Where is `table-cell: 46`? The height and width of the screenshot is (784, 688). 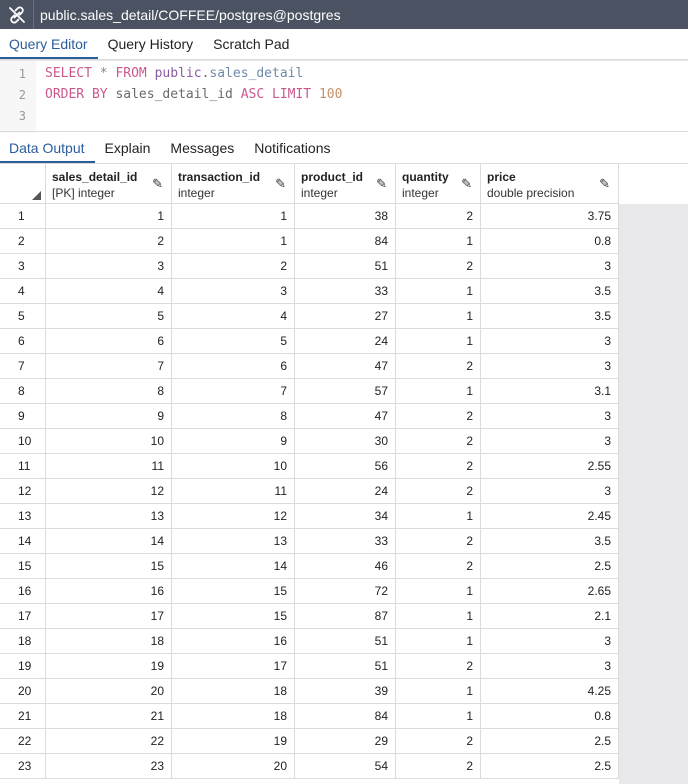
table-cell: 46 is located at coordinates (345, 566).